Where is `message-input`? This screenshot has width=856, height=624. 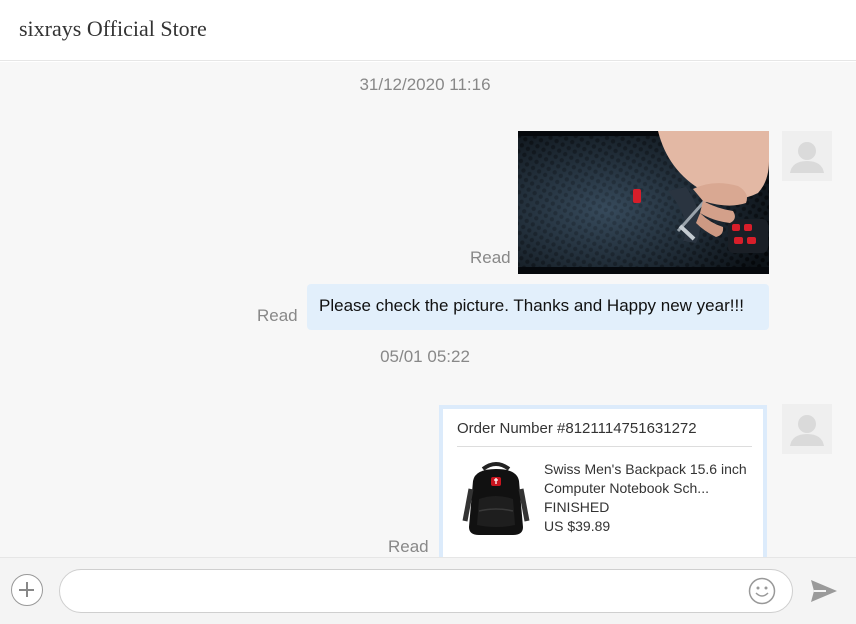
message-input is located at coordinates (426, 591).